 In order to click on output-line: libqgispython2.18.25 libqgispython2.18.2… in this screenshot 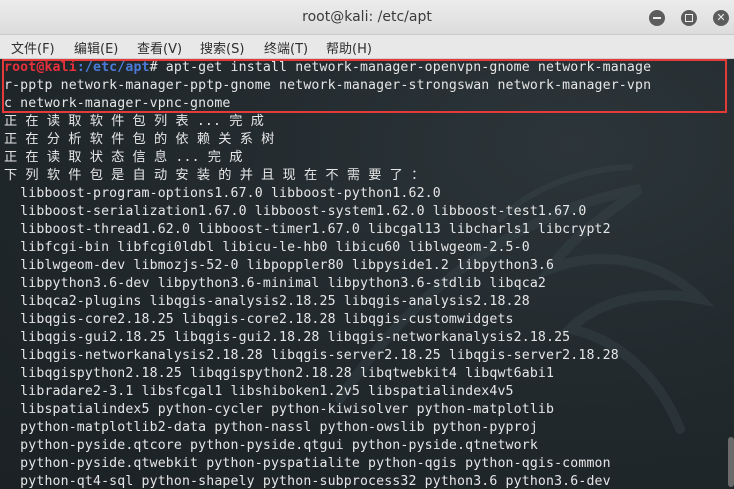, I will do `click(279, 373)`.